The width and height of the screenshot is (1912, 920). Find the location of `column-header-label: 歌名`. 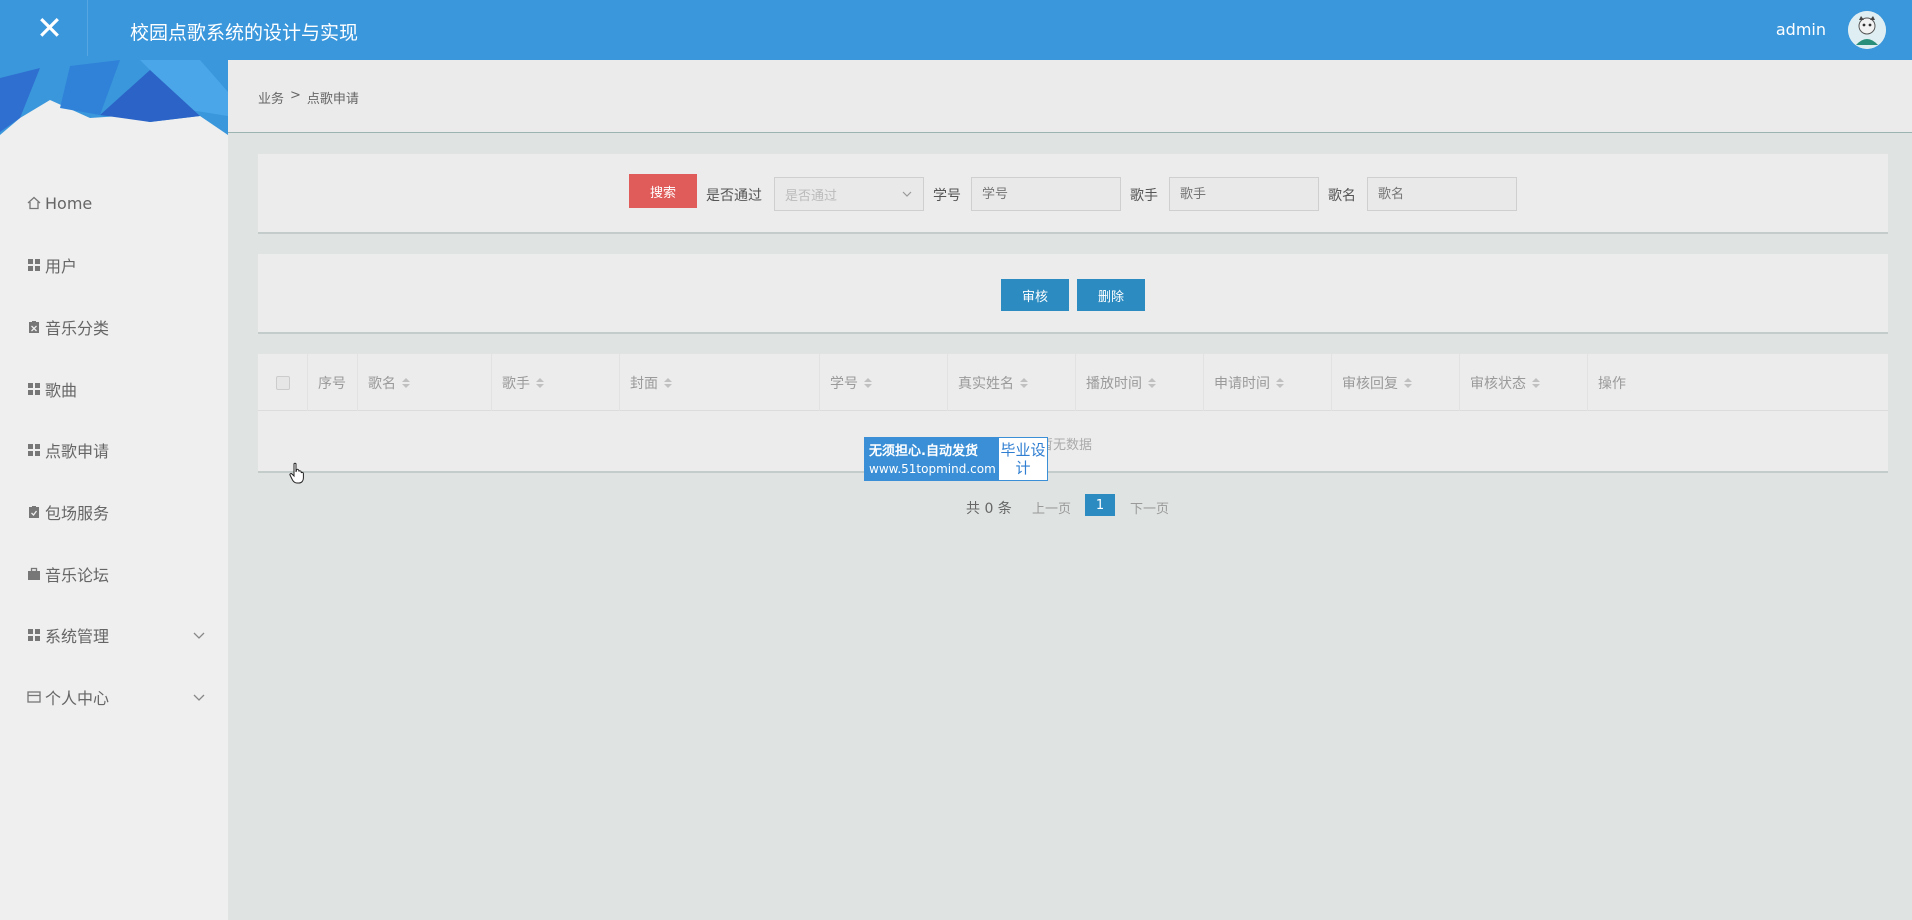

column-header-label: 歌名 is located at coordinates (382, 383).